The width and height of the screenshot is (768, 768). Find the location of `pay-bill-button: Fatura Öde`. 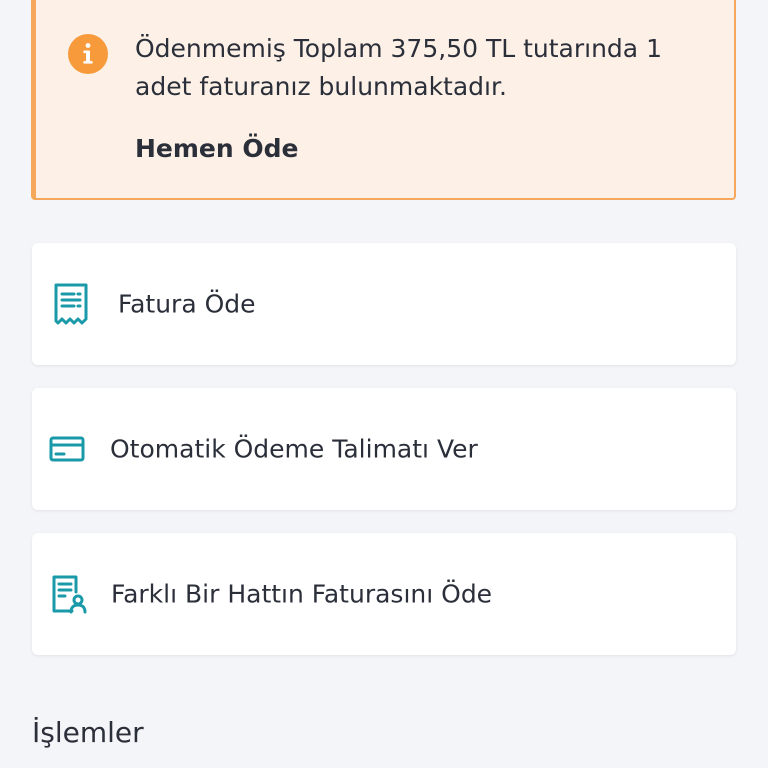

pay-bill-button: Fatura Öde is located at coordinates (384, 304).